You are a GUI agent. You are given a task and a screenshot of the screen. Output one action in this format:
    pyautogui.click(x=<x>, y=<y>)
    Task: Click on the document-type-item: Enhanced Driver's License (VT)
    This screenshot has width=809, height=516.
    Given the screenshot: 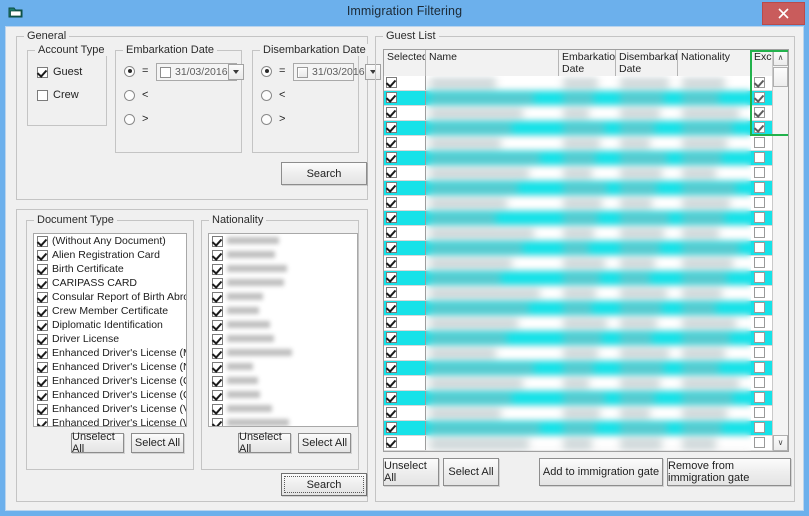 What is the action you would take?
    pyautogui.click(x=110, y=409)
    